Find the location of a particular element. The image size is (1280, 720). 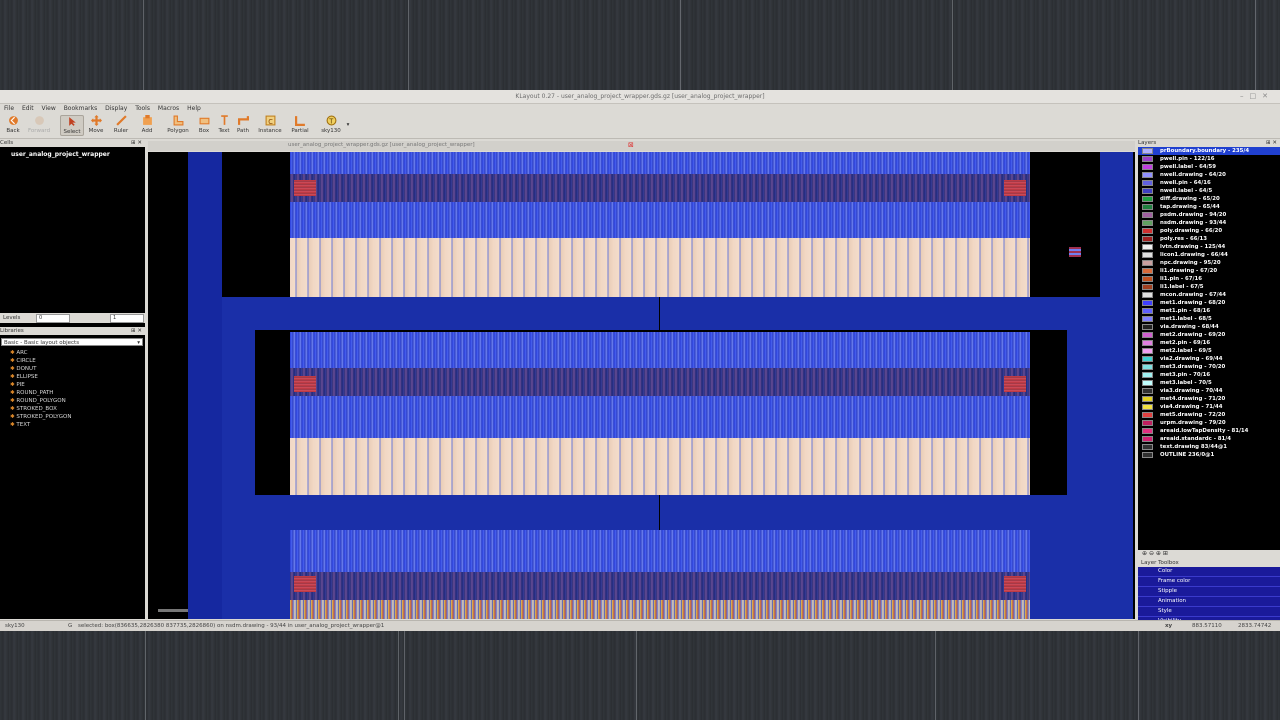

library-select: Basic - Basic layout objects ▾ is located at coordinates (72, 342).